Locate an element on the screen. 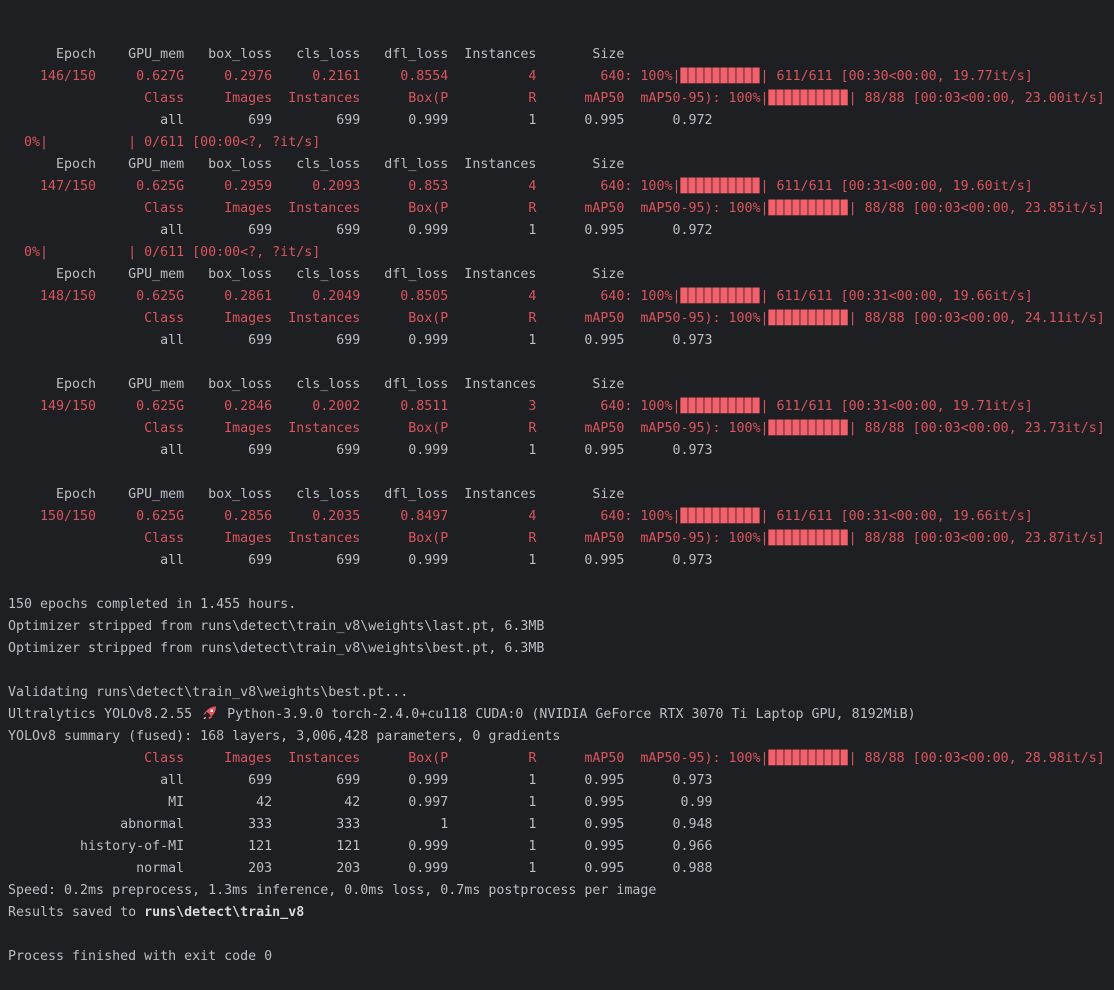 Image resolution: width=1114 pixels, height=990 pixels. text-segment: Ultralytics YOLOv8.2.55 is located at coordinates (104, 714).